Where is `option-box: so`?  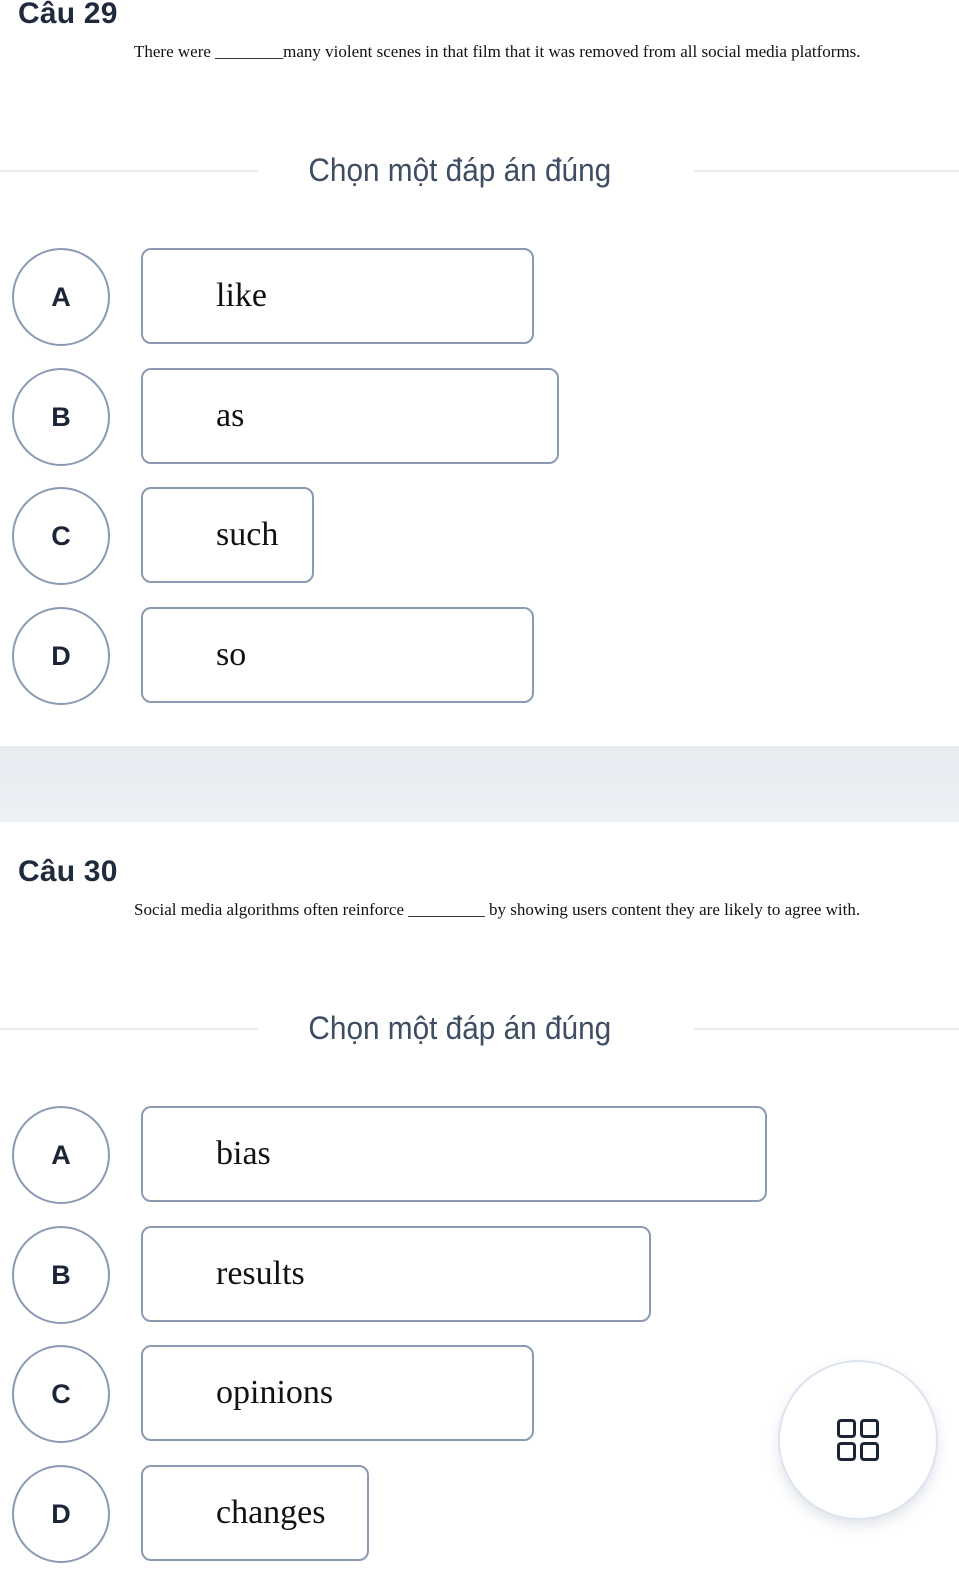
option-box: so is located at coordinates (337, 655).